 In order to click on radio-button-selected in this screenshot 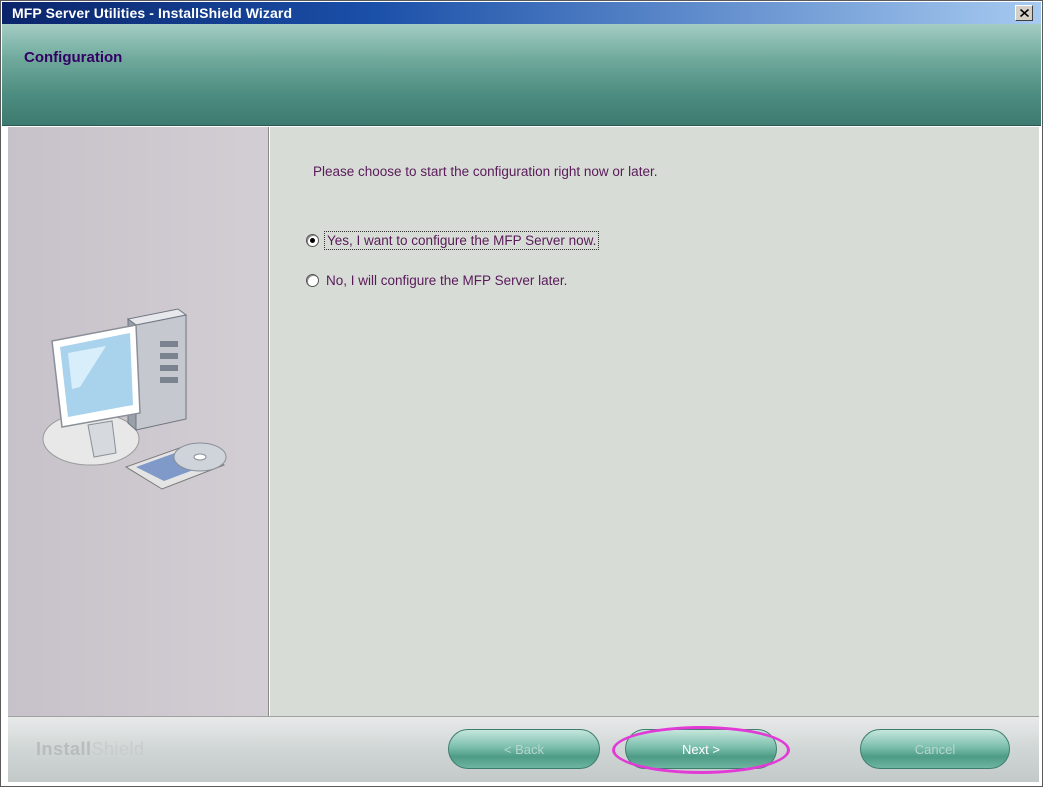, I will do `click(312, 240)`.